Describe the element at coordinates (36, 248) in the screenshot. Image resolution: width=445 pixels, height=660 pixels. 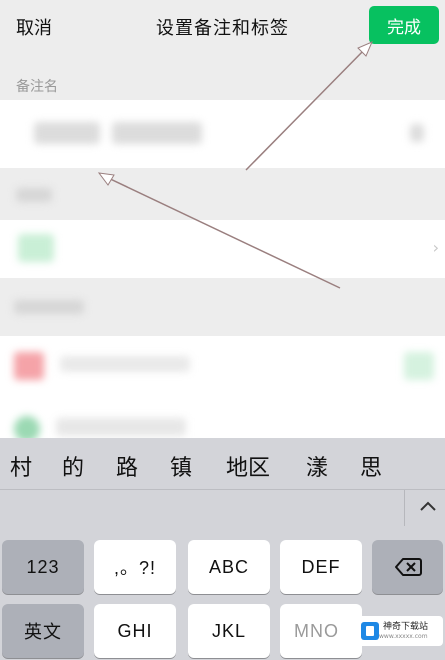
I see `blurred-tag-chip` at that location.